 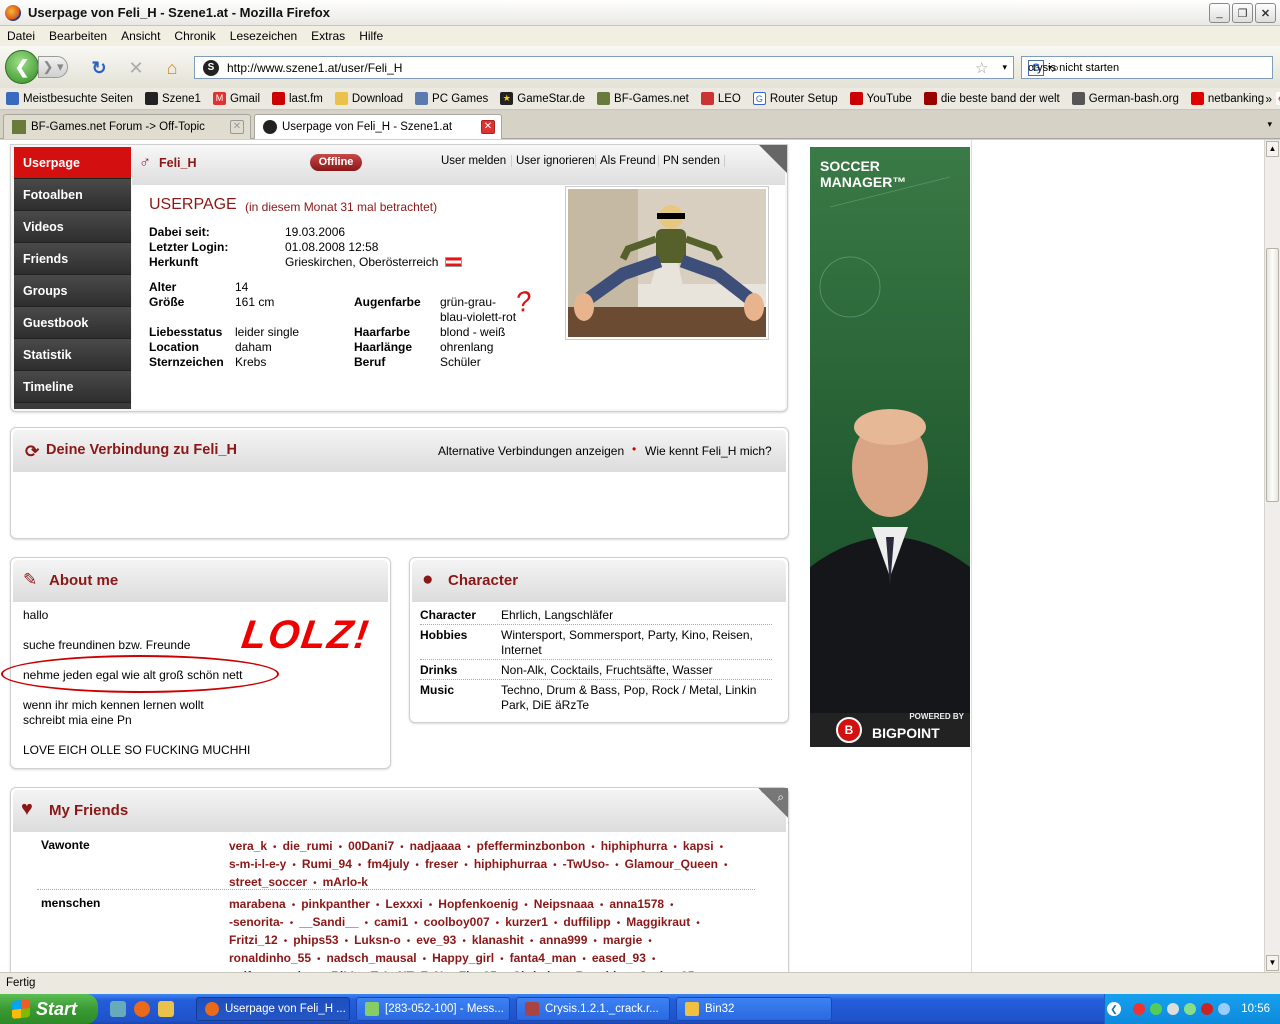 What do you see at coordinates (526, 922) in the screenshot?
I see `friend-link: kurzer1` at bounding box center [526, 922].